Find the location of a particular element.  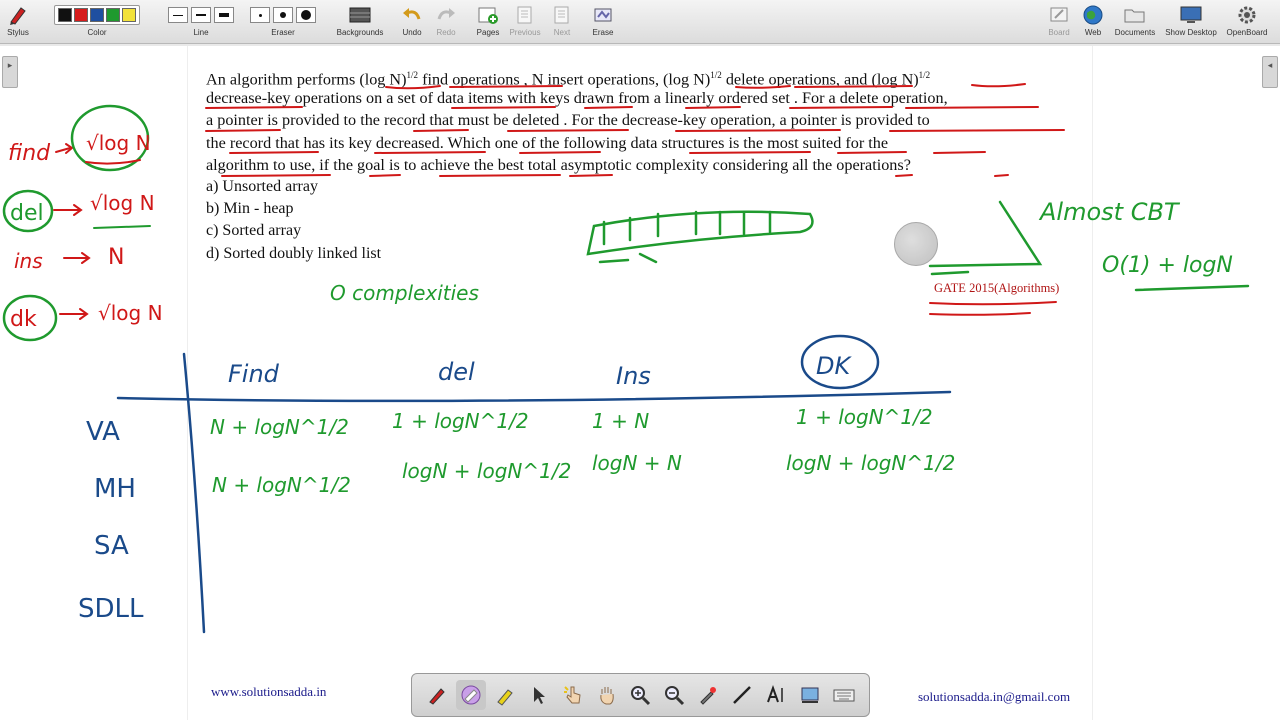

show-desktop-button: Show Desktop is located at coordinates (1191, 22).